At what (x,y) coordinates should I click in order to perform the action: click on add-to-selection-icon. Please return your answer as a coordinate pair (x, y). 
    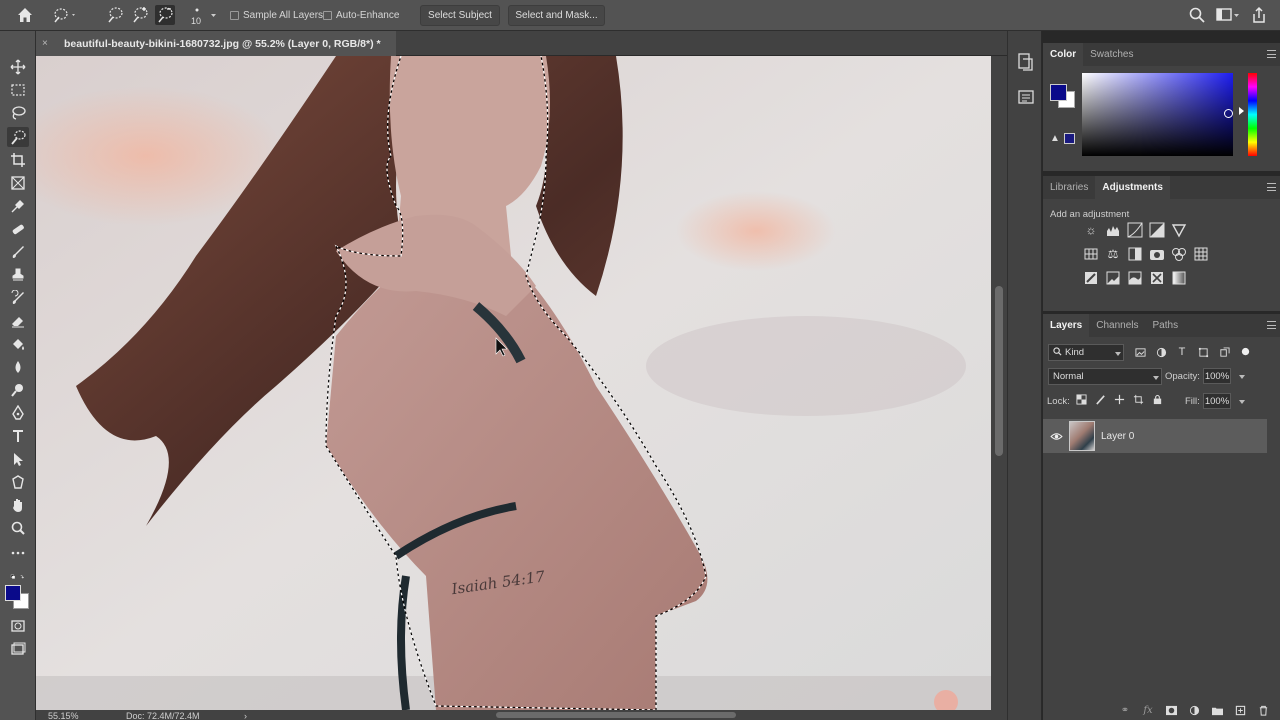
    Looking at the image, I should click on (140, 15).